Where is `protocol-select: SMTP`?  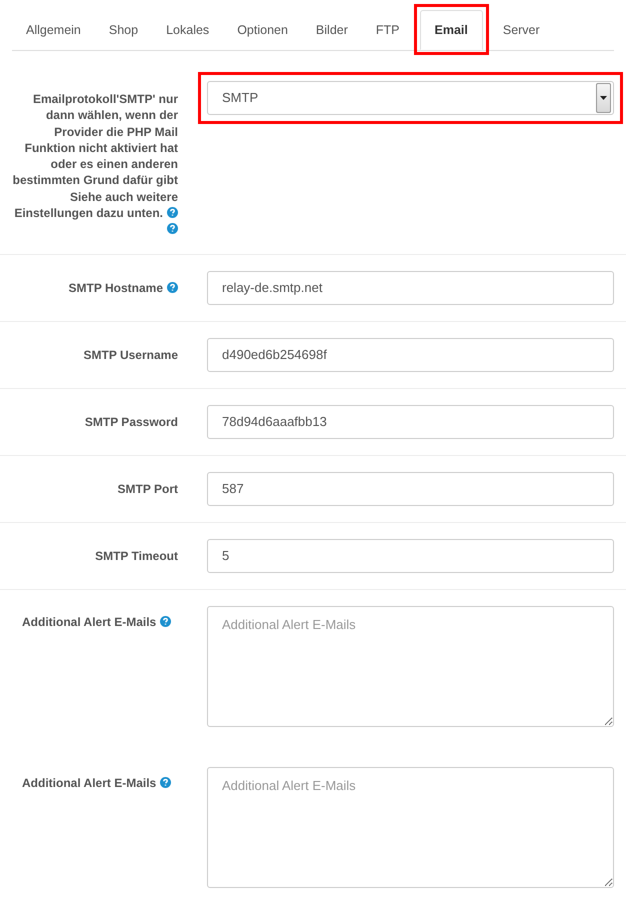 protocol-select: SMTP is located at coordinates (410, 98).